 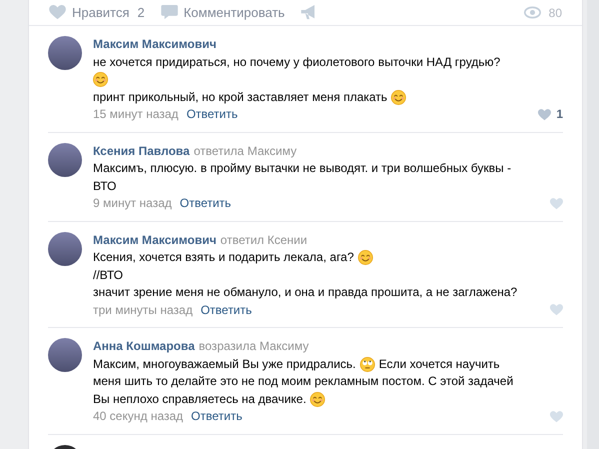 What do you see at coordinates (532, 12) in the screenshot?
I see `eye-icon` at bounding box center [532, 12].